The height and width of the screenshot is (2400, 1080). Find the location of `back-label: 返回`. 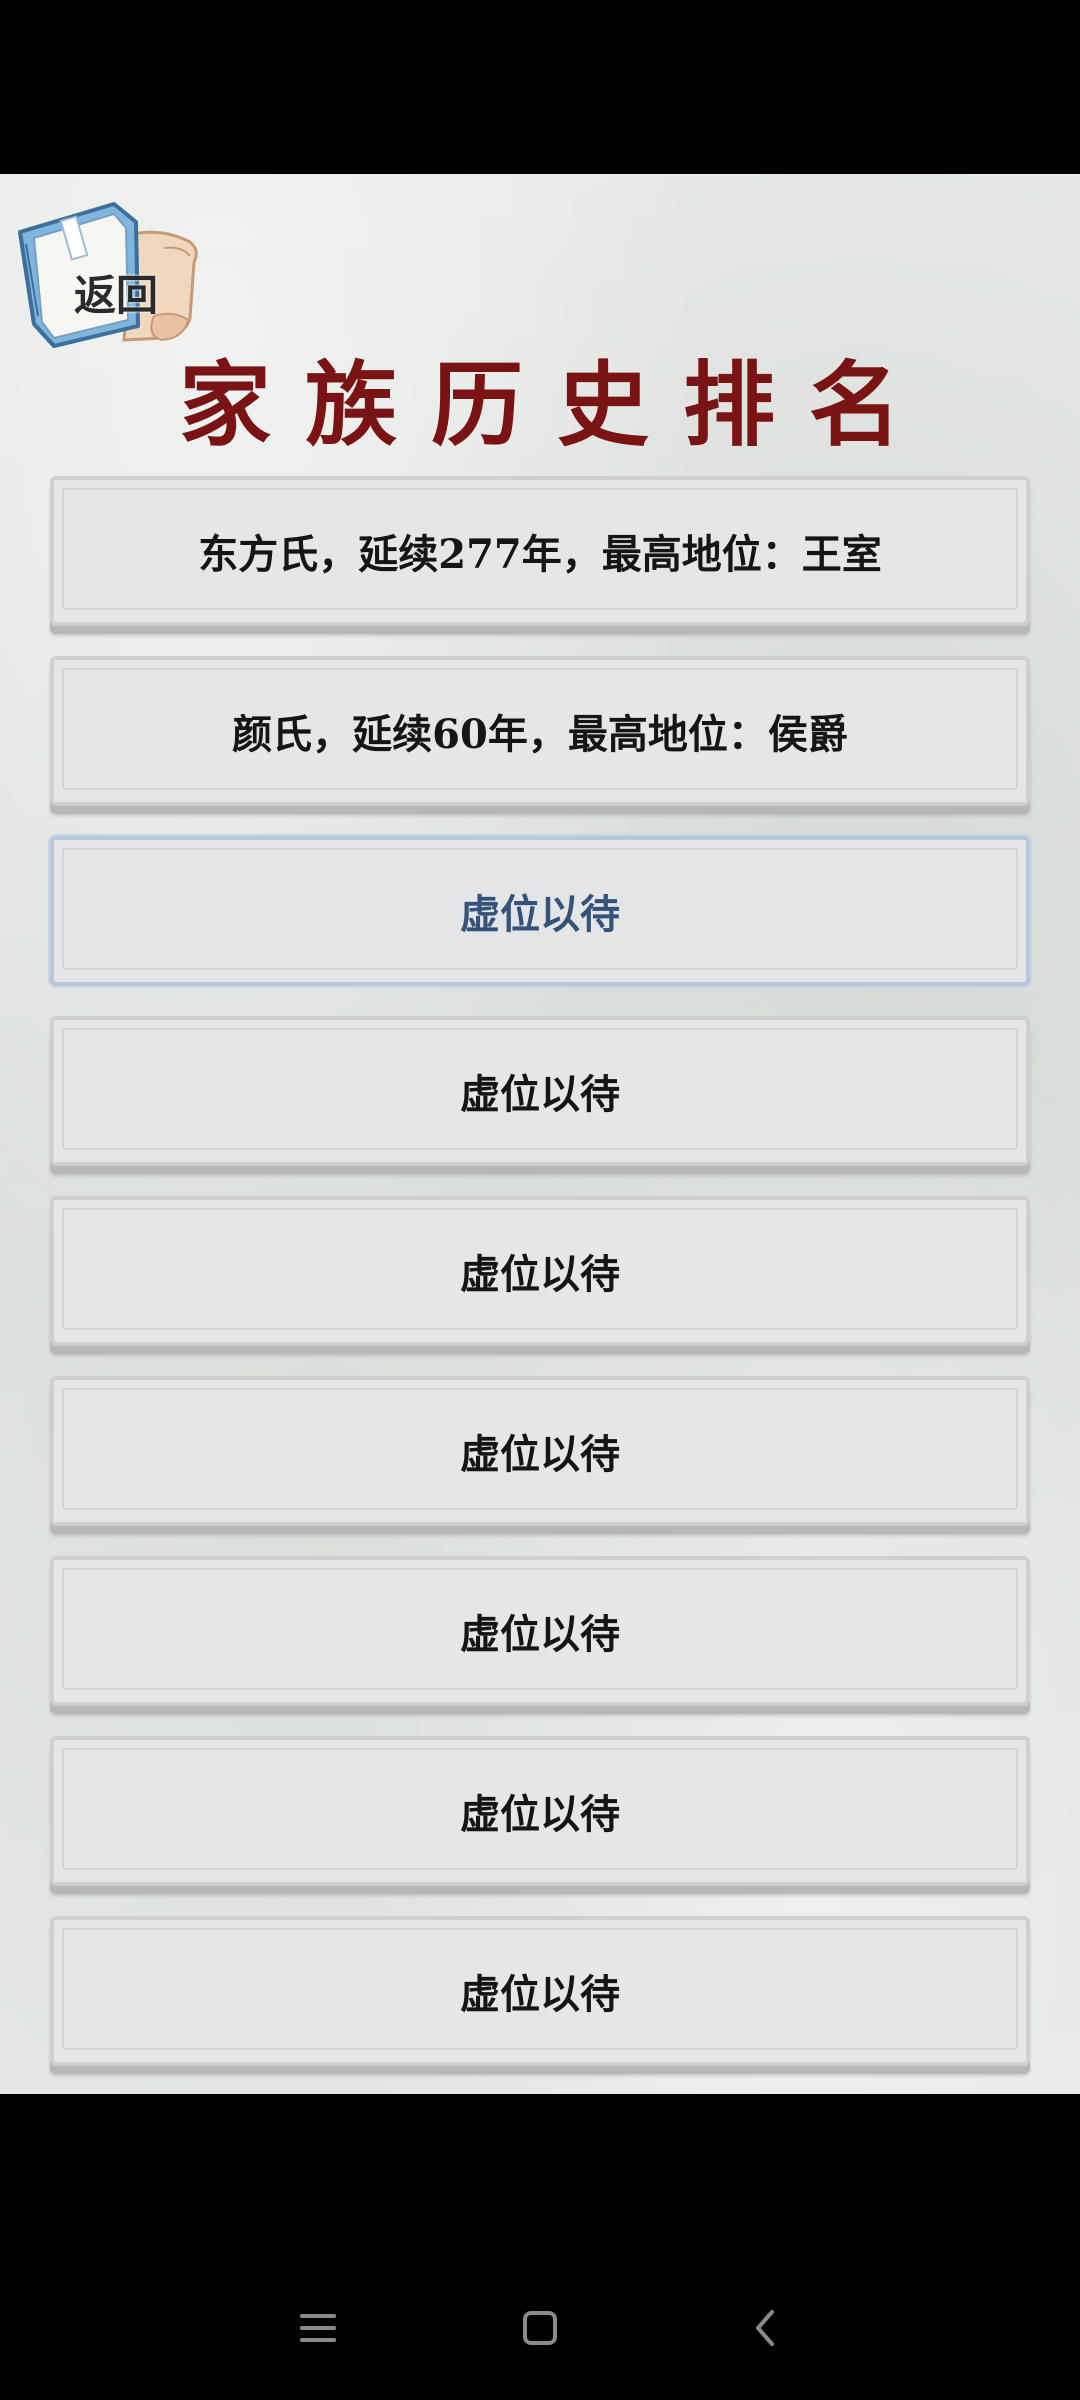

back-label: 返回 is located at coordinates (116, 295).